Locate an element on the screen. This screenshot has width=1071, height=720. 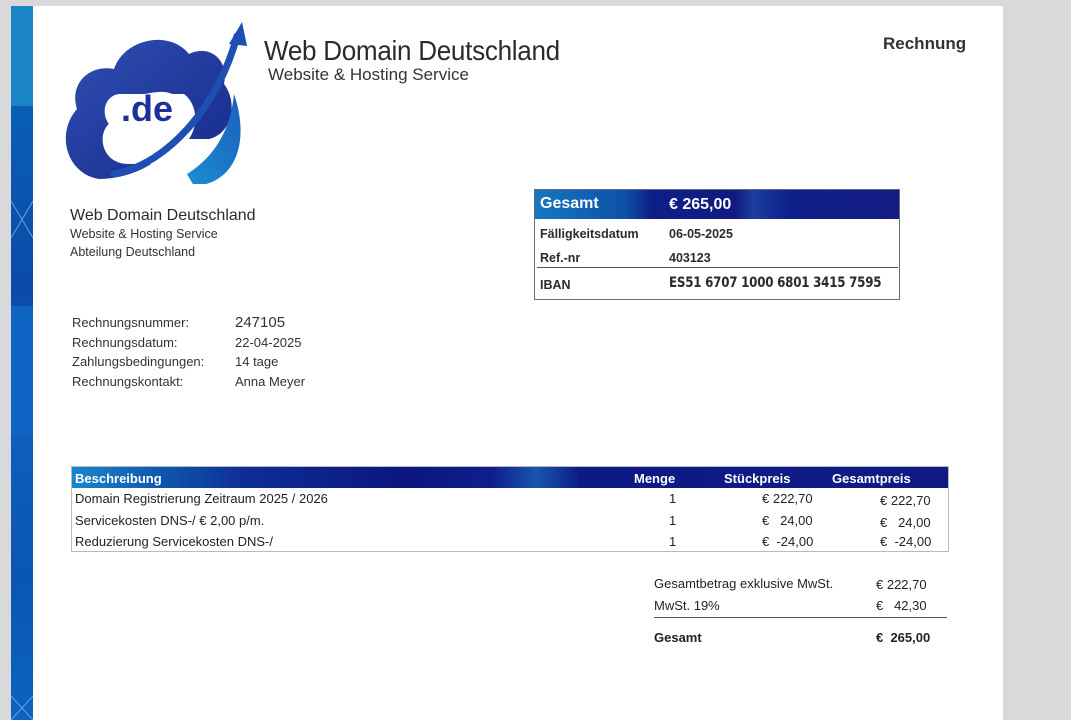
meta-label: Rechnungskontakt: is located at coordinates (128, 381).